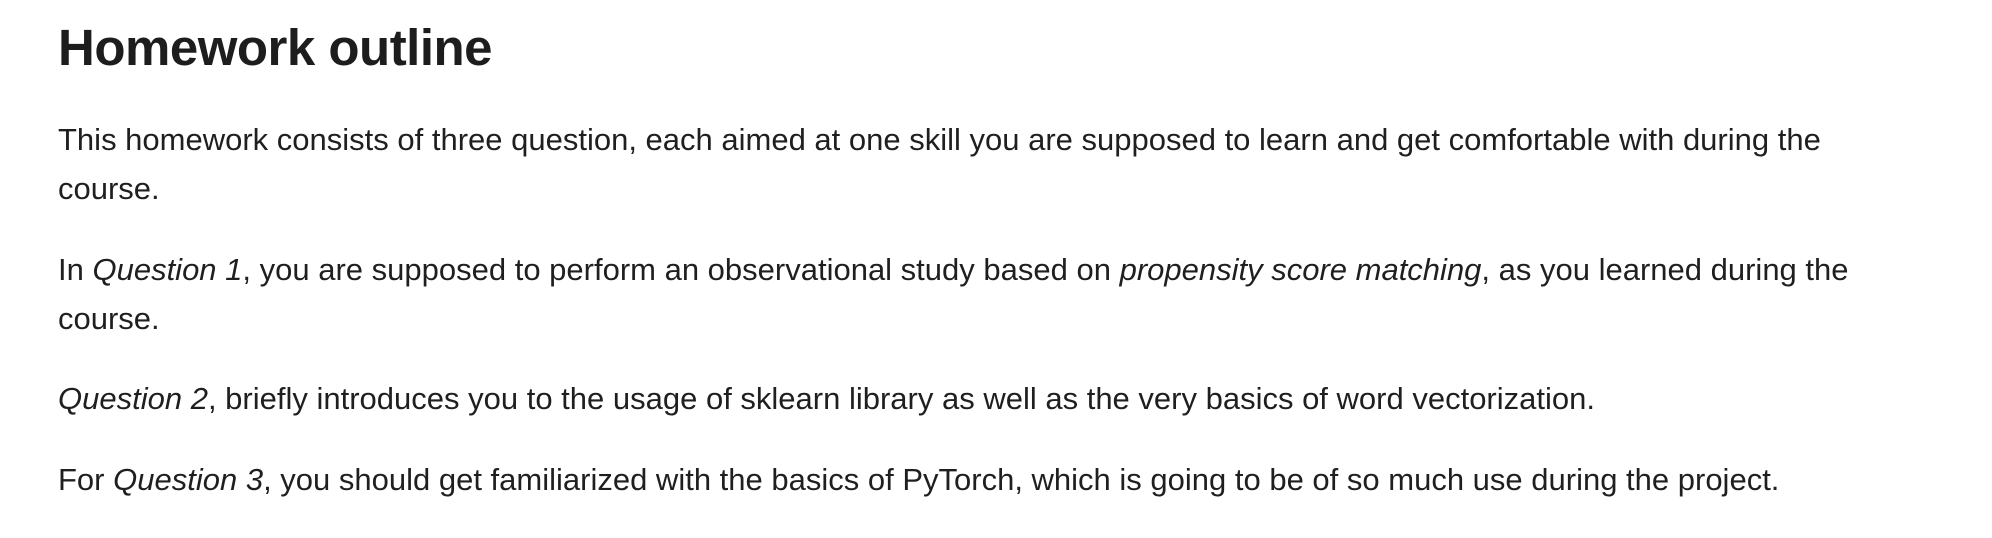 This screenshot has height=538, width=1992. I want to click on propensity-emphasis: propensity score matching, so click(1300, 269).